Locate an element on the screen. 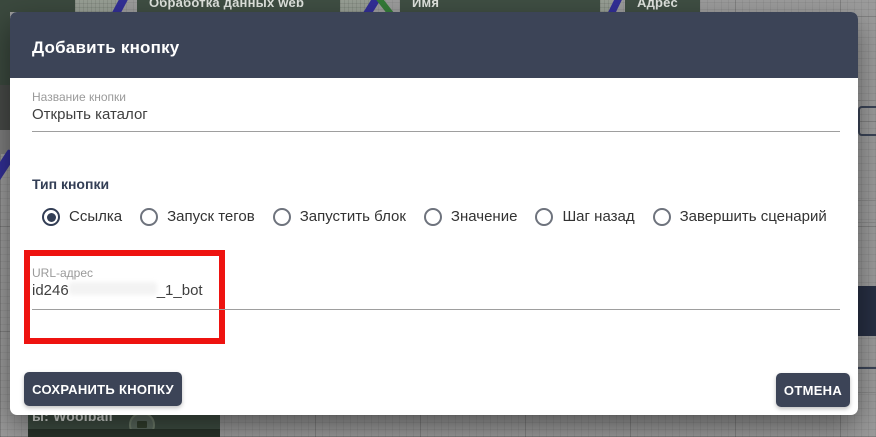  radio-option-label: Завершить сценарий is located at coordinates (753, 216).